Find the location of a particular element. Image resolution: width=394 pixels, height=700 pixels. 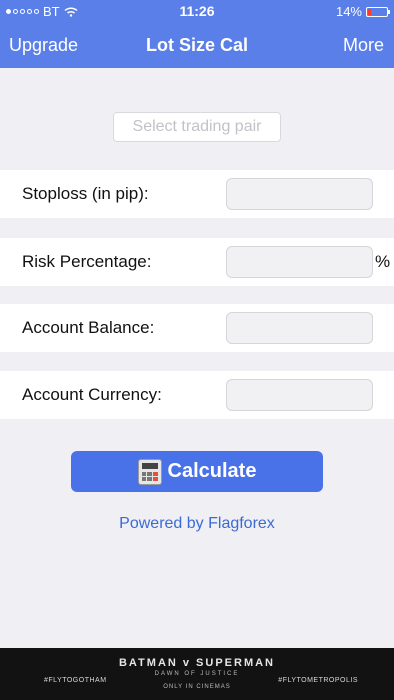

percent-suffix: % is located at coordinates (383, 261).